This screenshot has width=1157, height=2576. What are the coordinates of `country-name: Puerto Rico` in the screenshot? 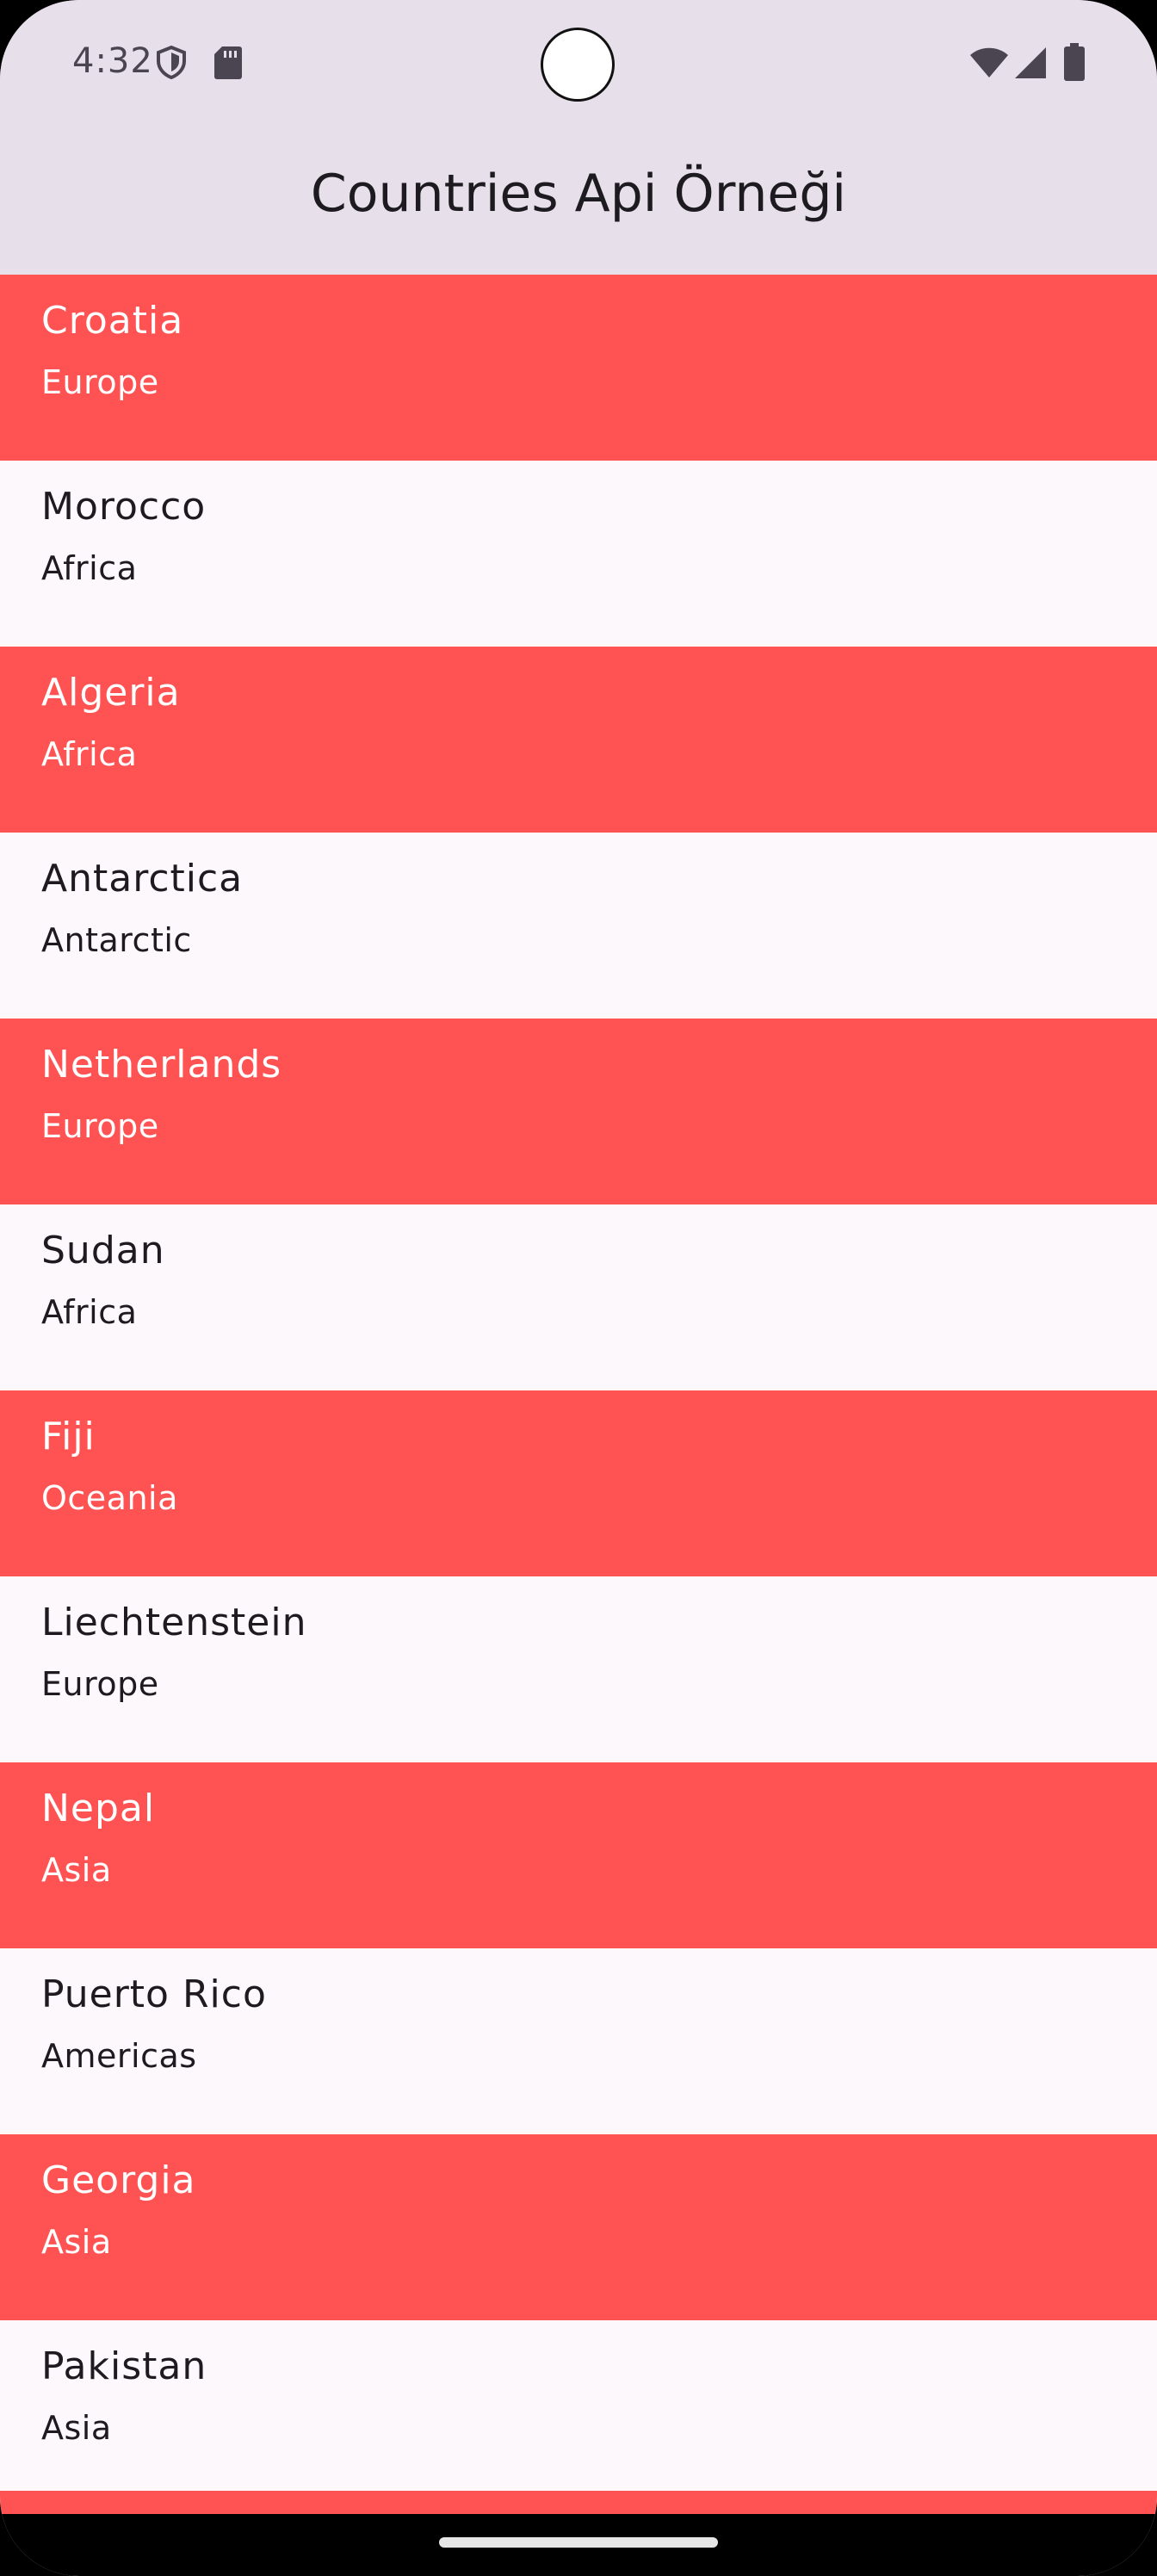 It's located at (154, 1994).